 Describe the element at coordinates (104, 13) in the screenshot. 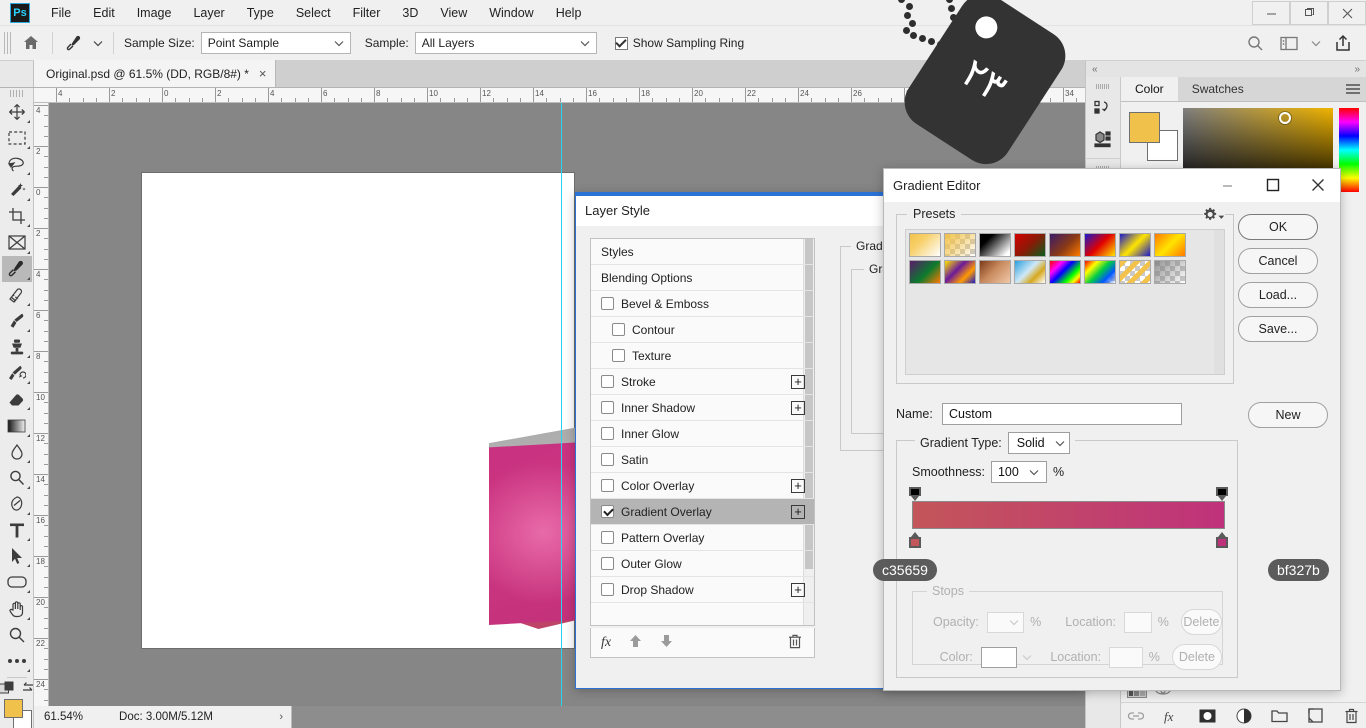

I see `menu-edit: Edit` at that location.